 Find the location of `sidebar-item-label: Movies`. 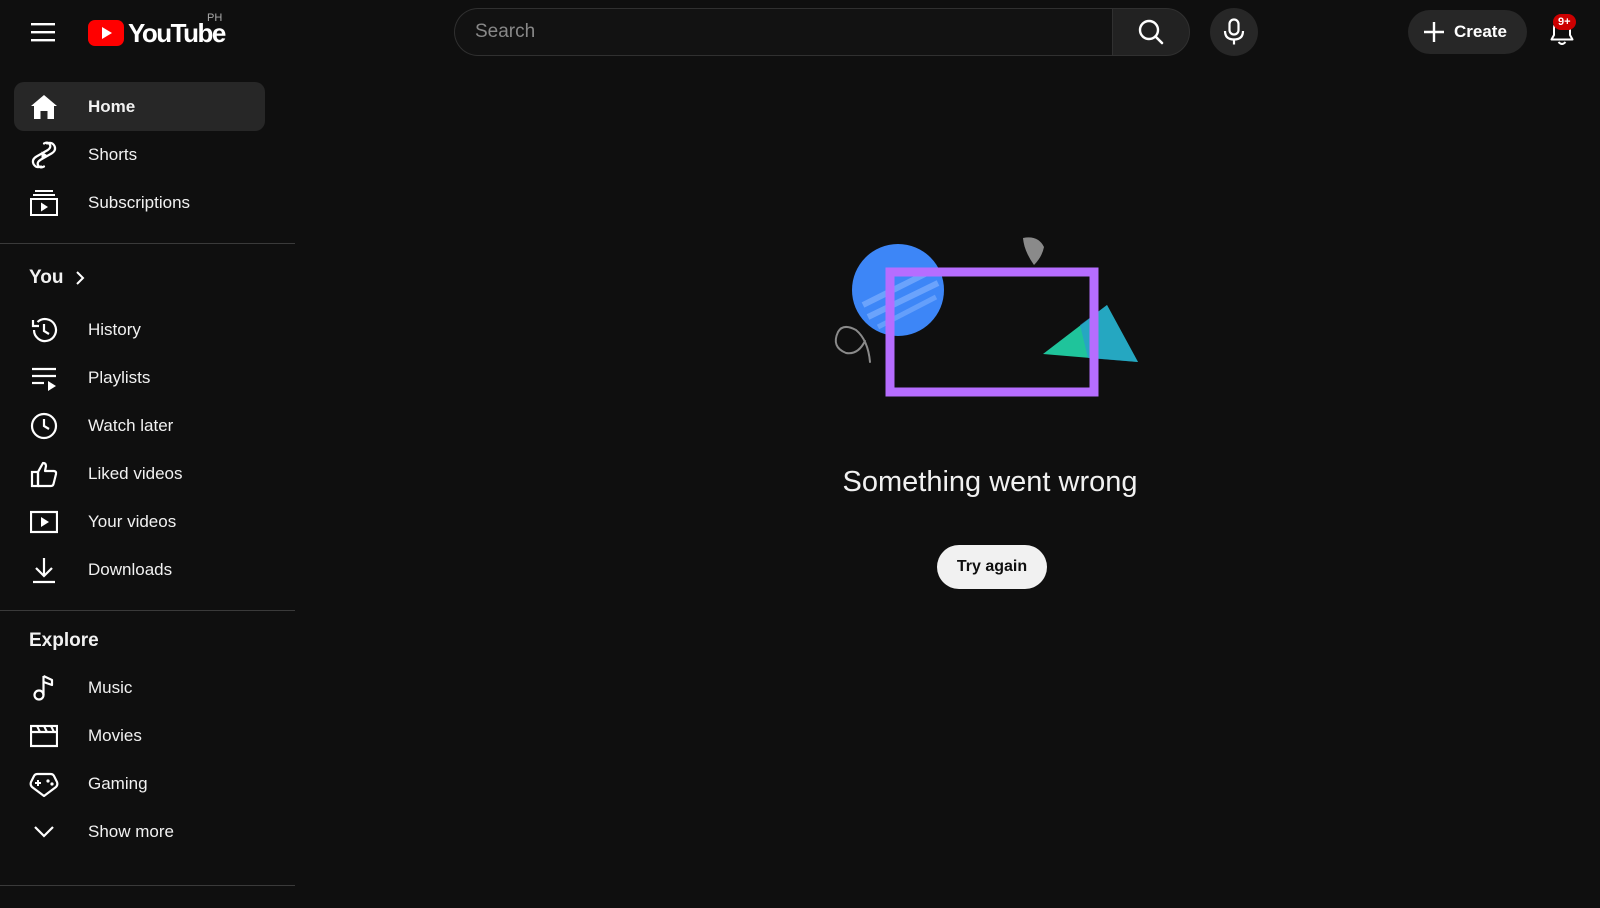

sidebar-item-label: Movies is located at coordinates (115, 735).